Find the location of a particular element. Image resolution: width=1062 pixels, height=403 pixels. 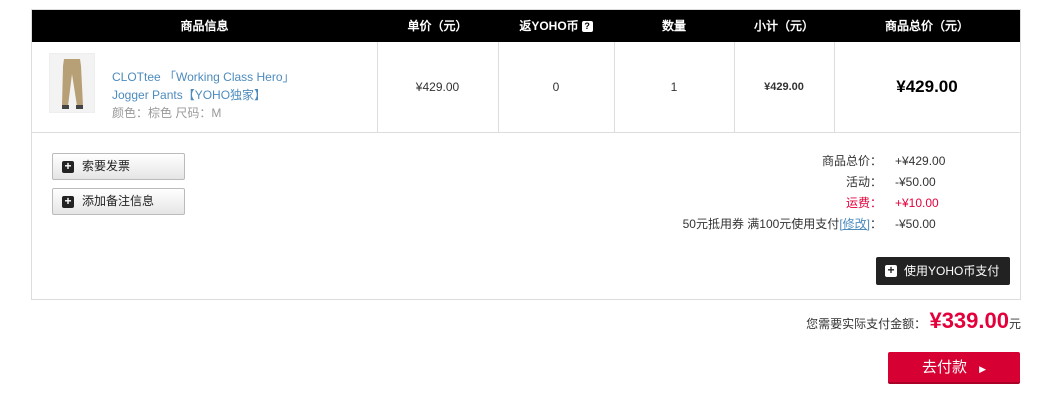

yoho-coin-pay-button: + 使用YOHO币支付 is located at coordinates (943, 271).